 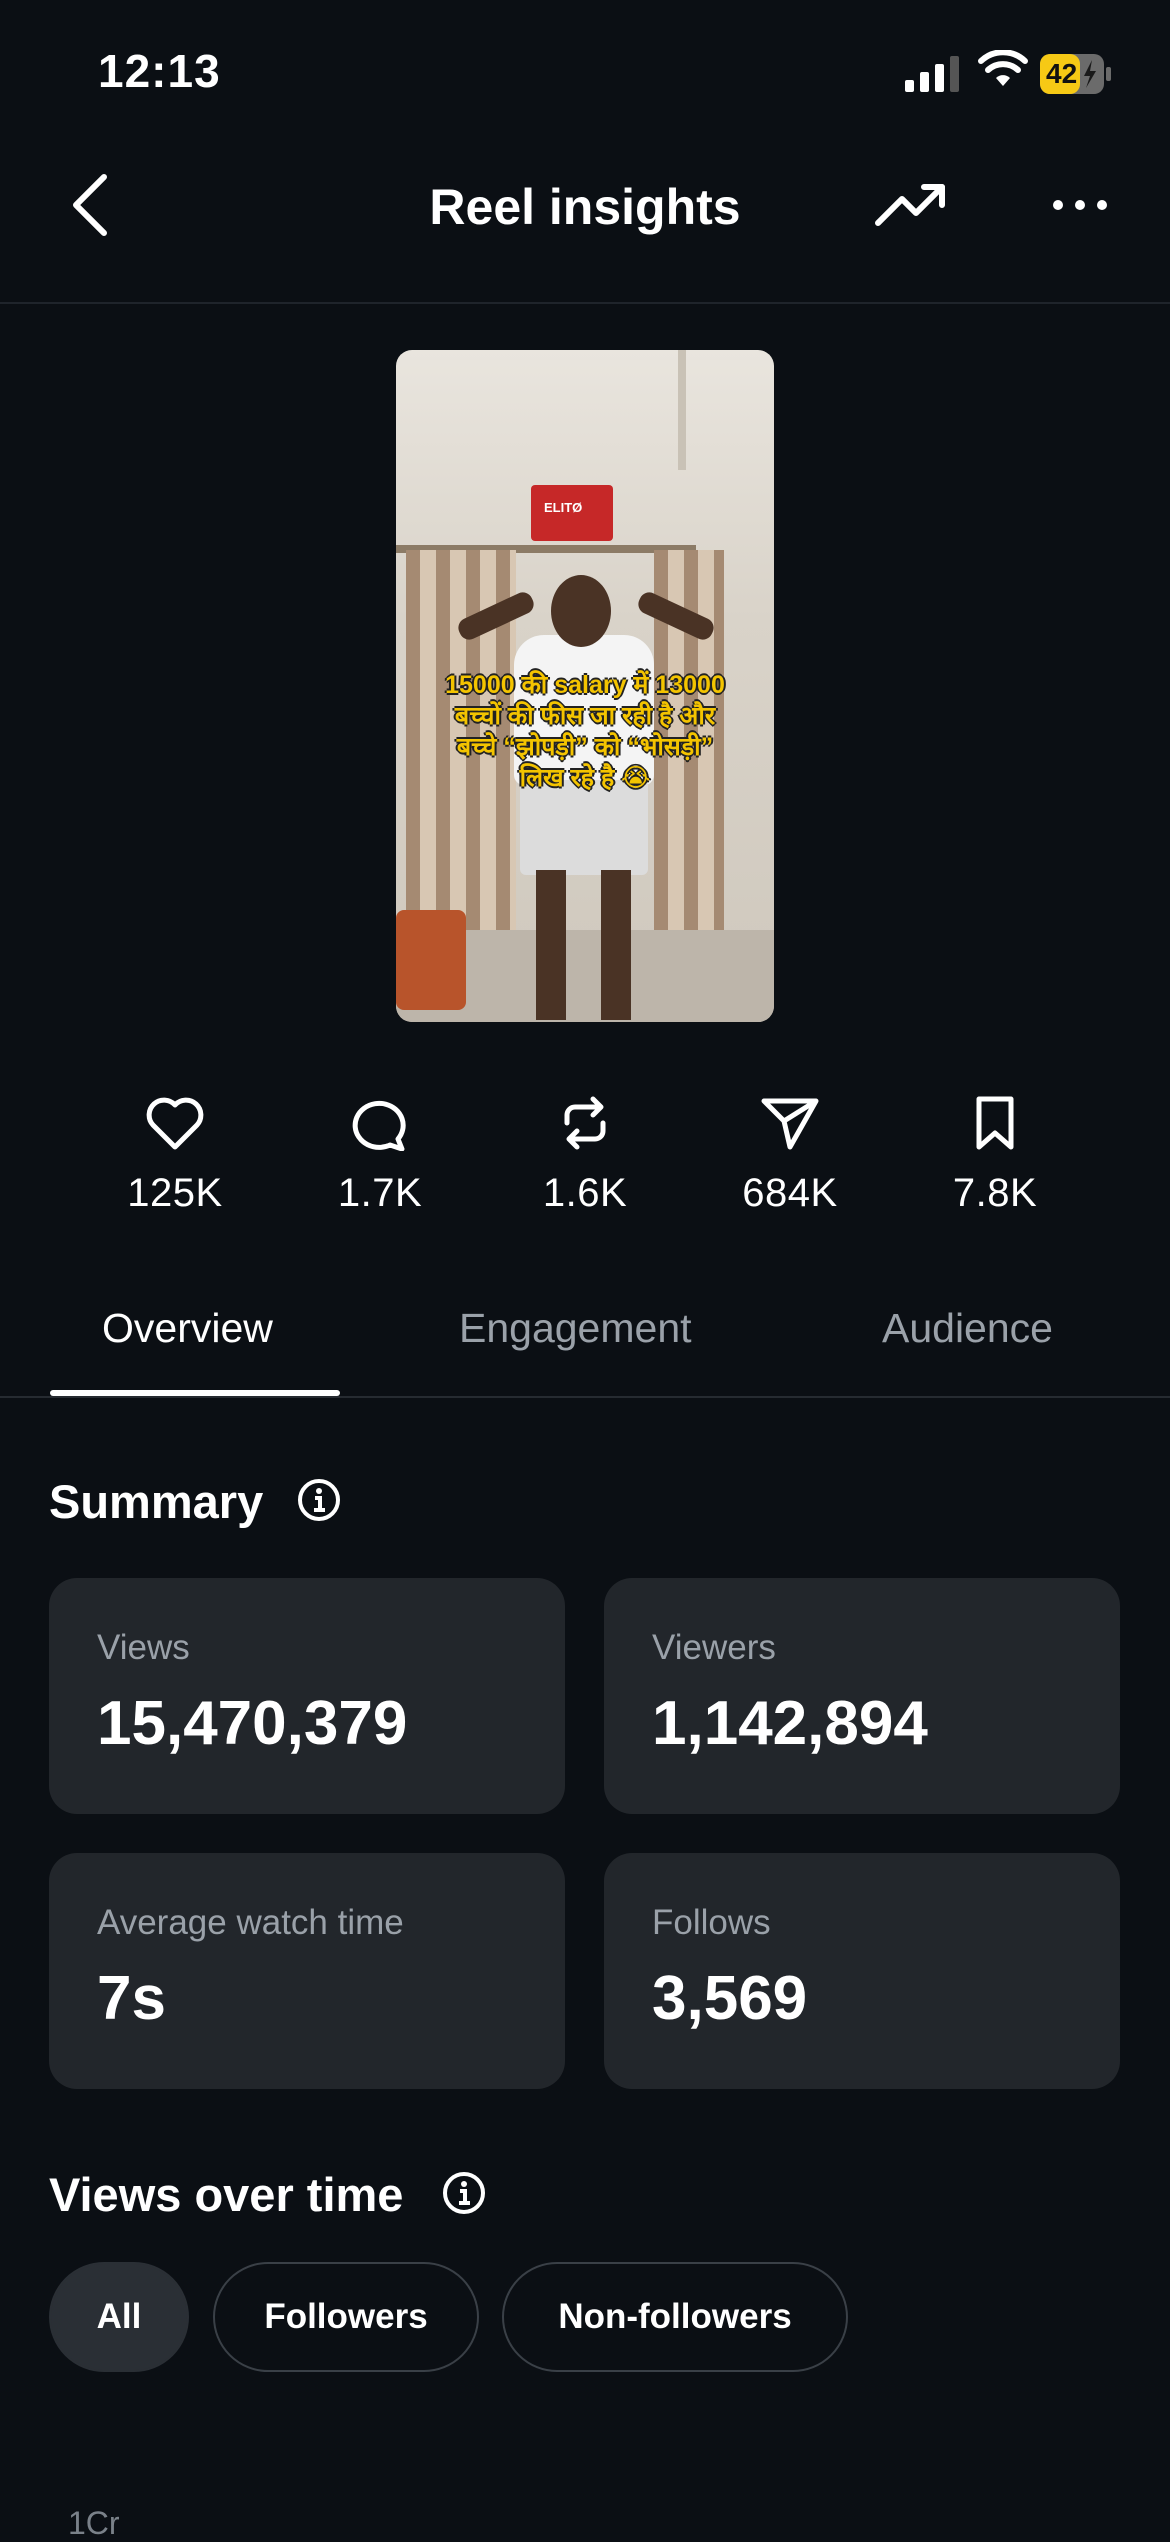 What do you see at coordinates (143, 1647) in the screenshot?
I see `views-label: Views` at bounding box center [143, 1647].